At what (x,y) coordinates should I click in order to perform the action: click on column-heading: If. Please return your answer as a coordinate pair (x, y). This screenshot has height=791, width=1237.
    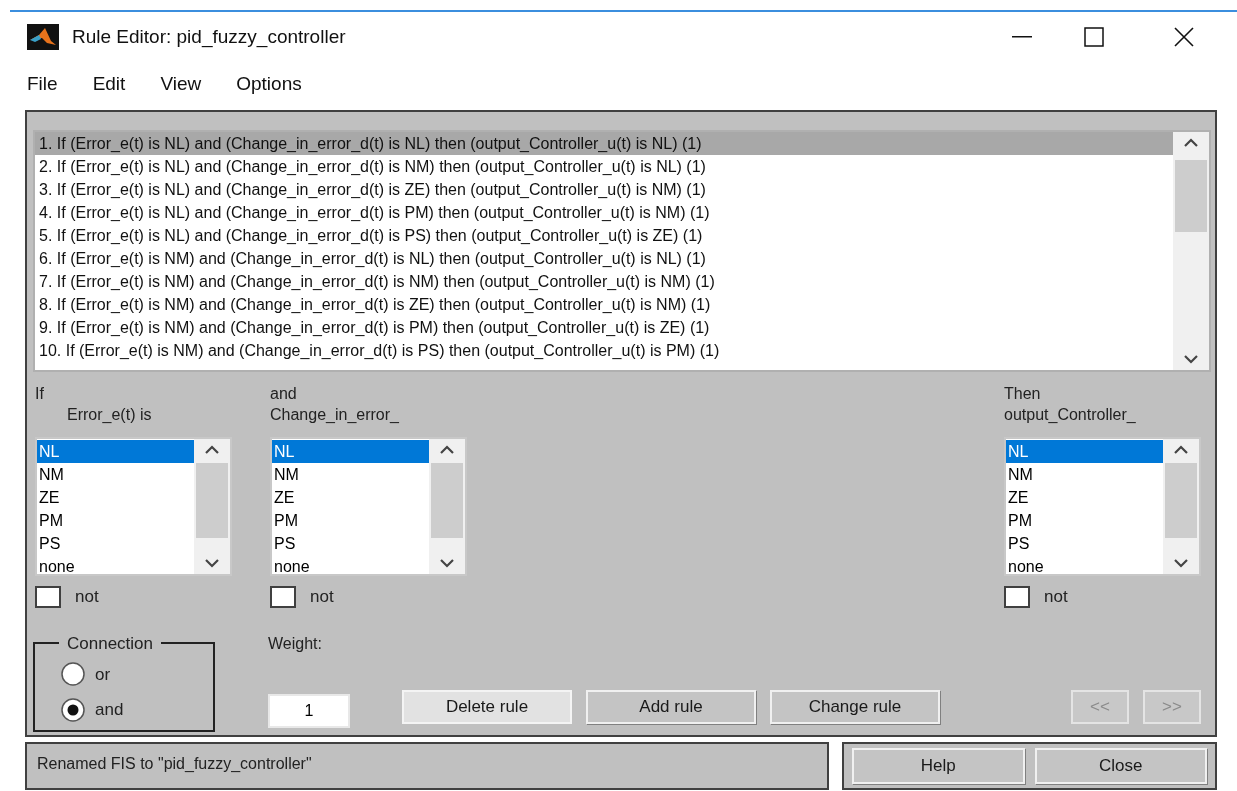
    Looking at the image, I should click on (40, 394).